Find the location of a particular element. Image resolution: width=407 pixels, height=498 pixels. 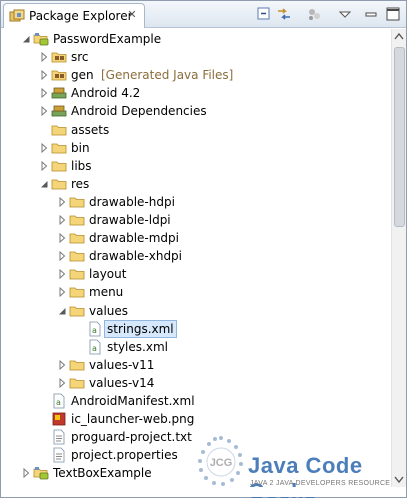

view-menu-icon is located at coordinates (345, 14).